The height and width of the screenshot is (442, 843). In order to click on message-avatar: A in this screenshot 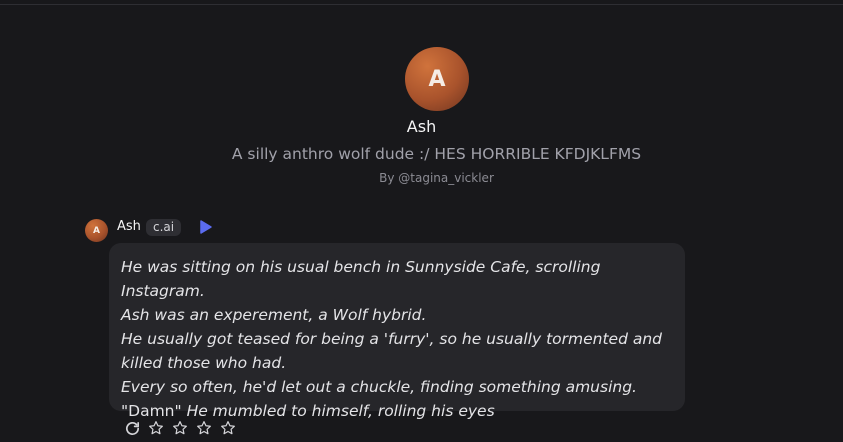, I will do `click(96, 230)`.